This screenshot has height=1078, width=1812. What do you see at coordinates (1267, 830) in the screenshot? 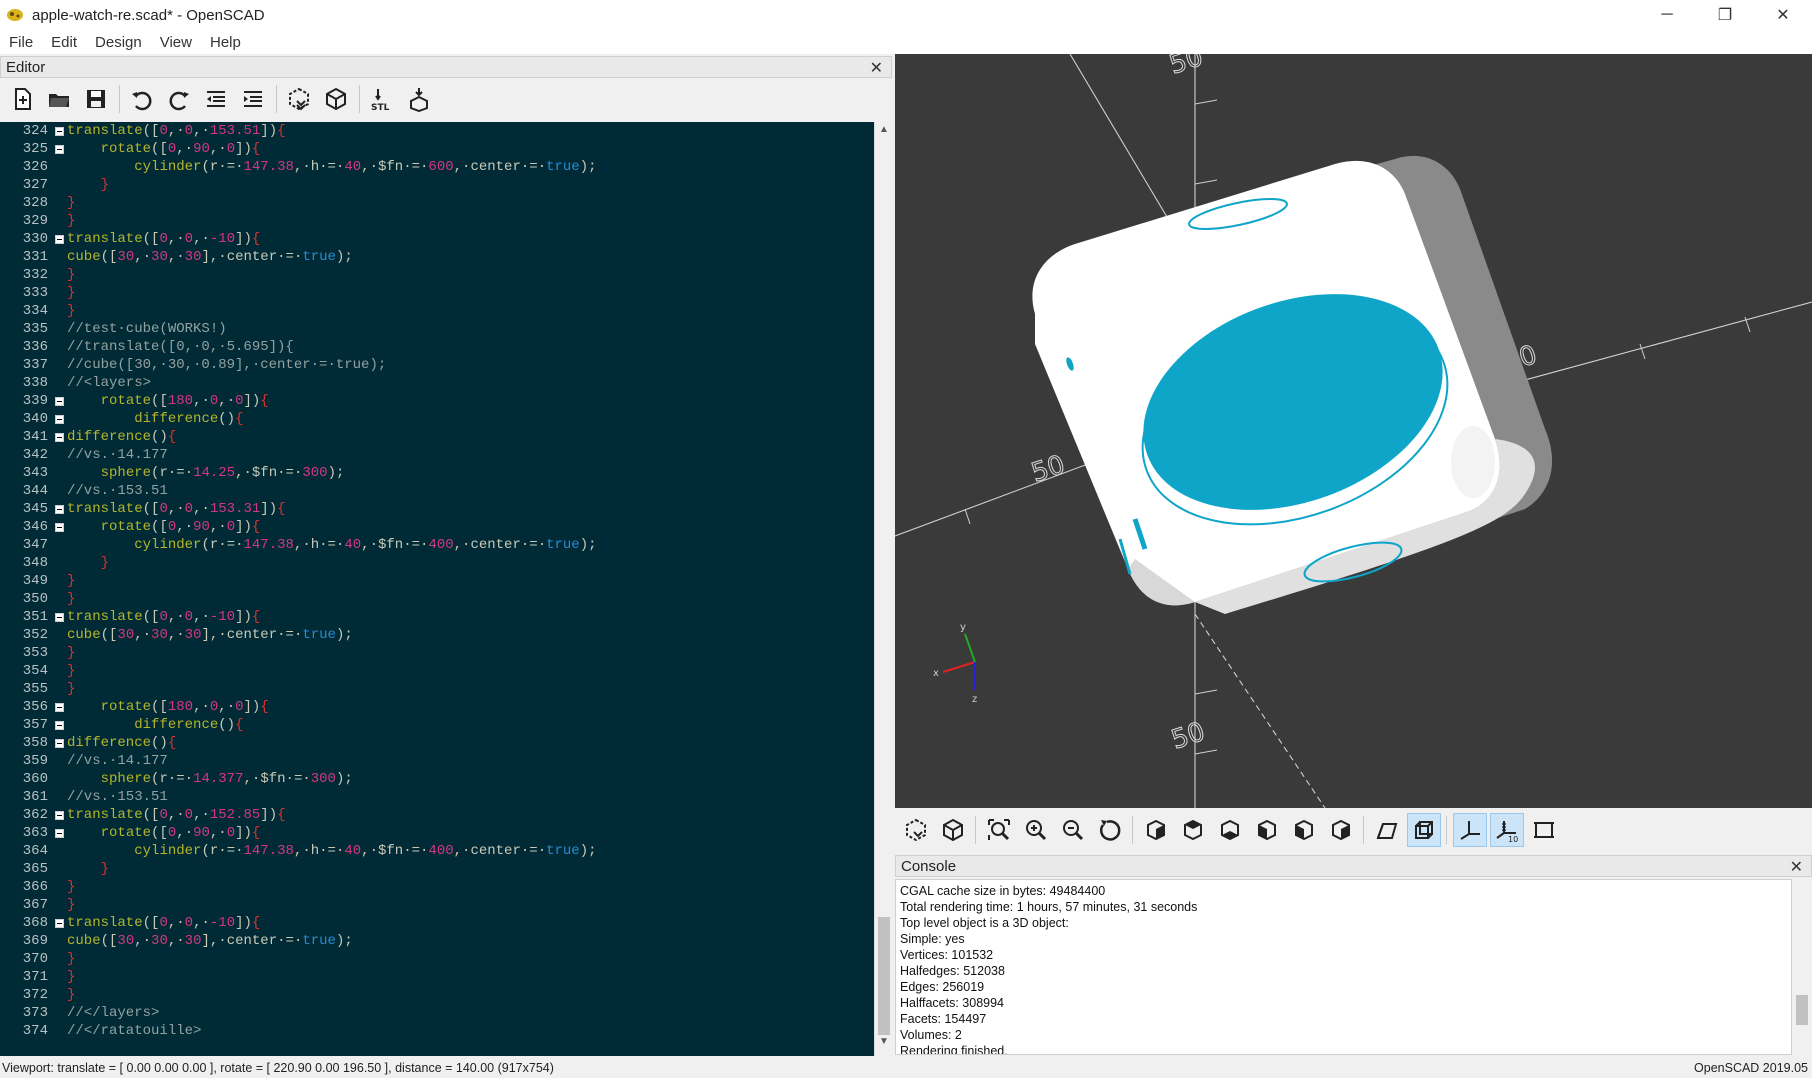
I see `view-left-icon` at bounding box center [1267, 830].